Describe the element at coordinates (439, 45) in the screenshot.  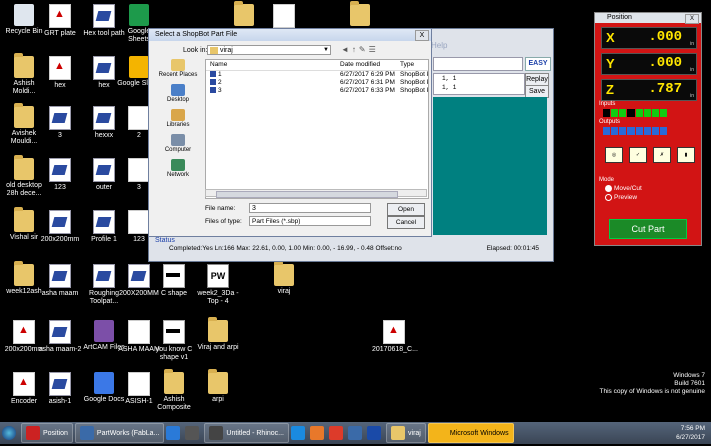
I see `menu-help: Help` at that location.